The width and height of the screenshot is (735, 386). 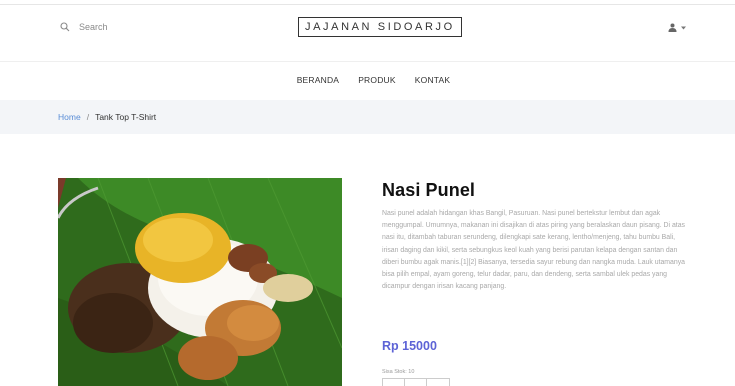 What do you see at coordinates (429, 190) in the screenshot?
I see `product-title: Nasi Punel` at bounding box center [429, 190].